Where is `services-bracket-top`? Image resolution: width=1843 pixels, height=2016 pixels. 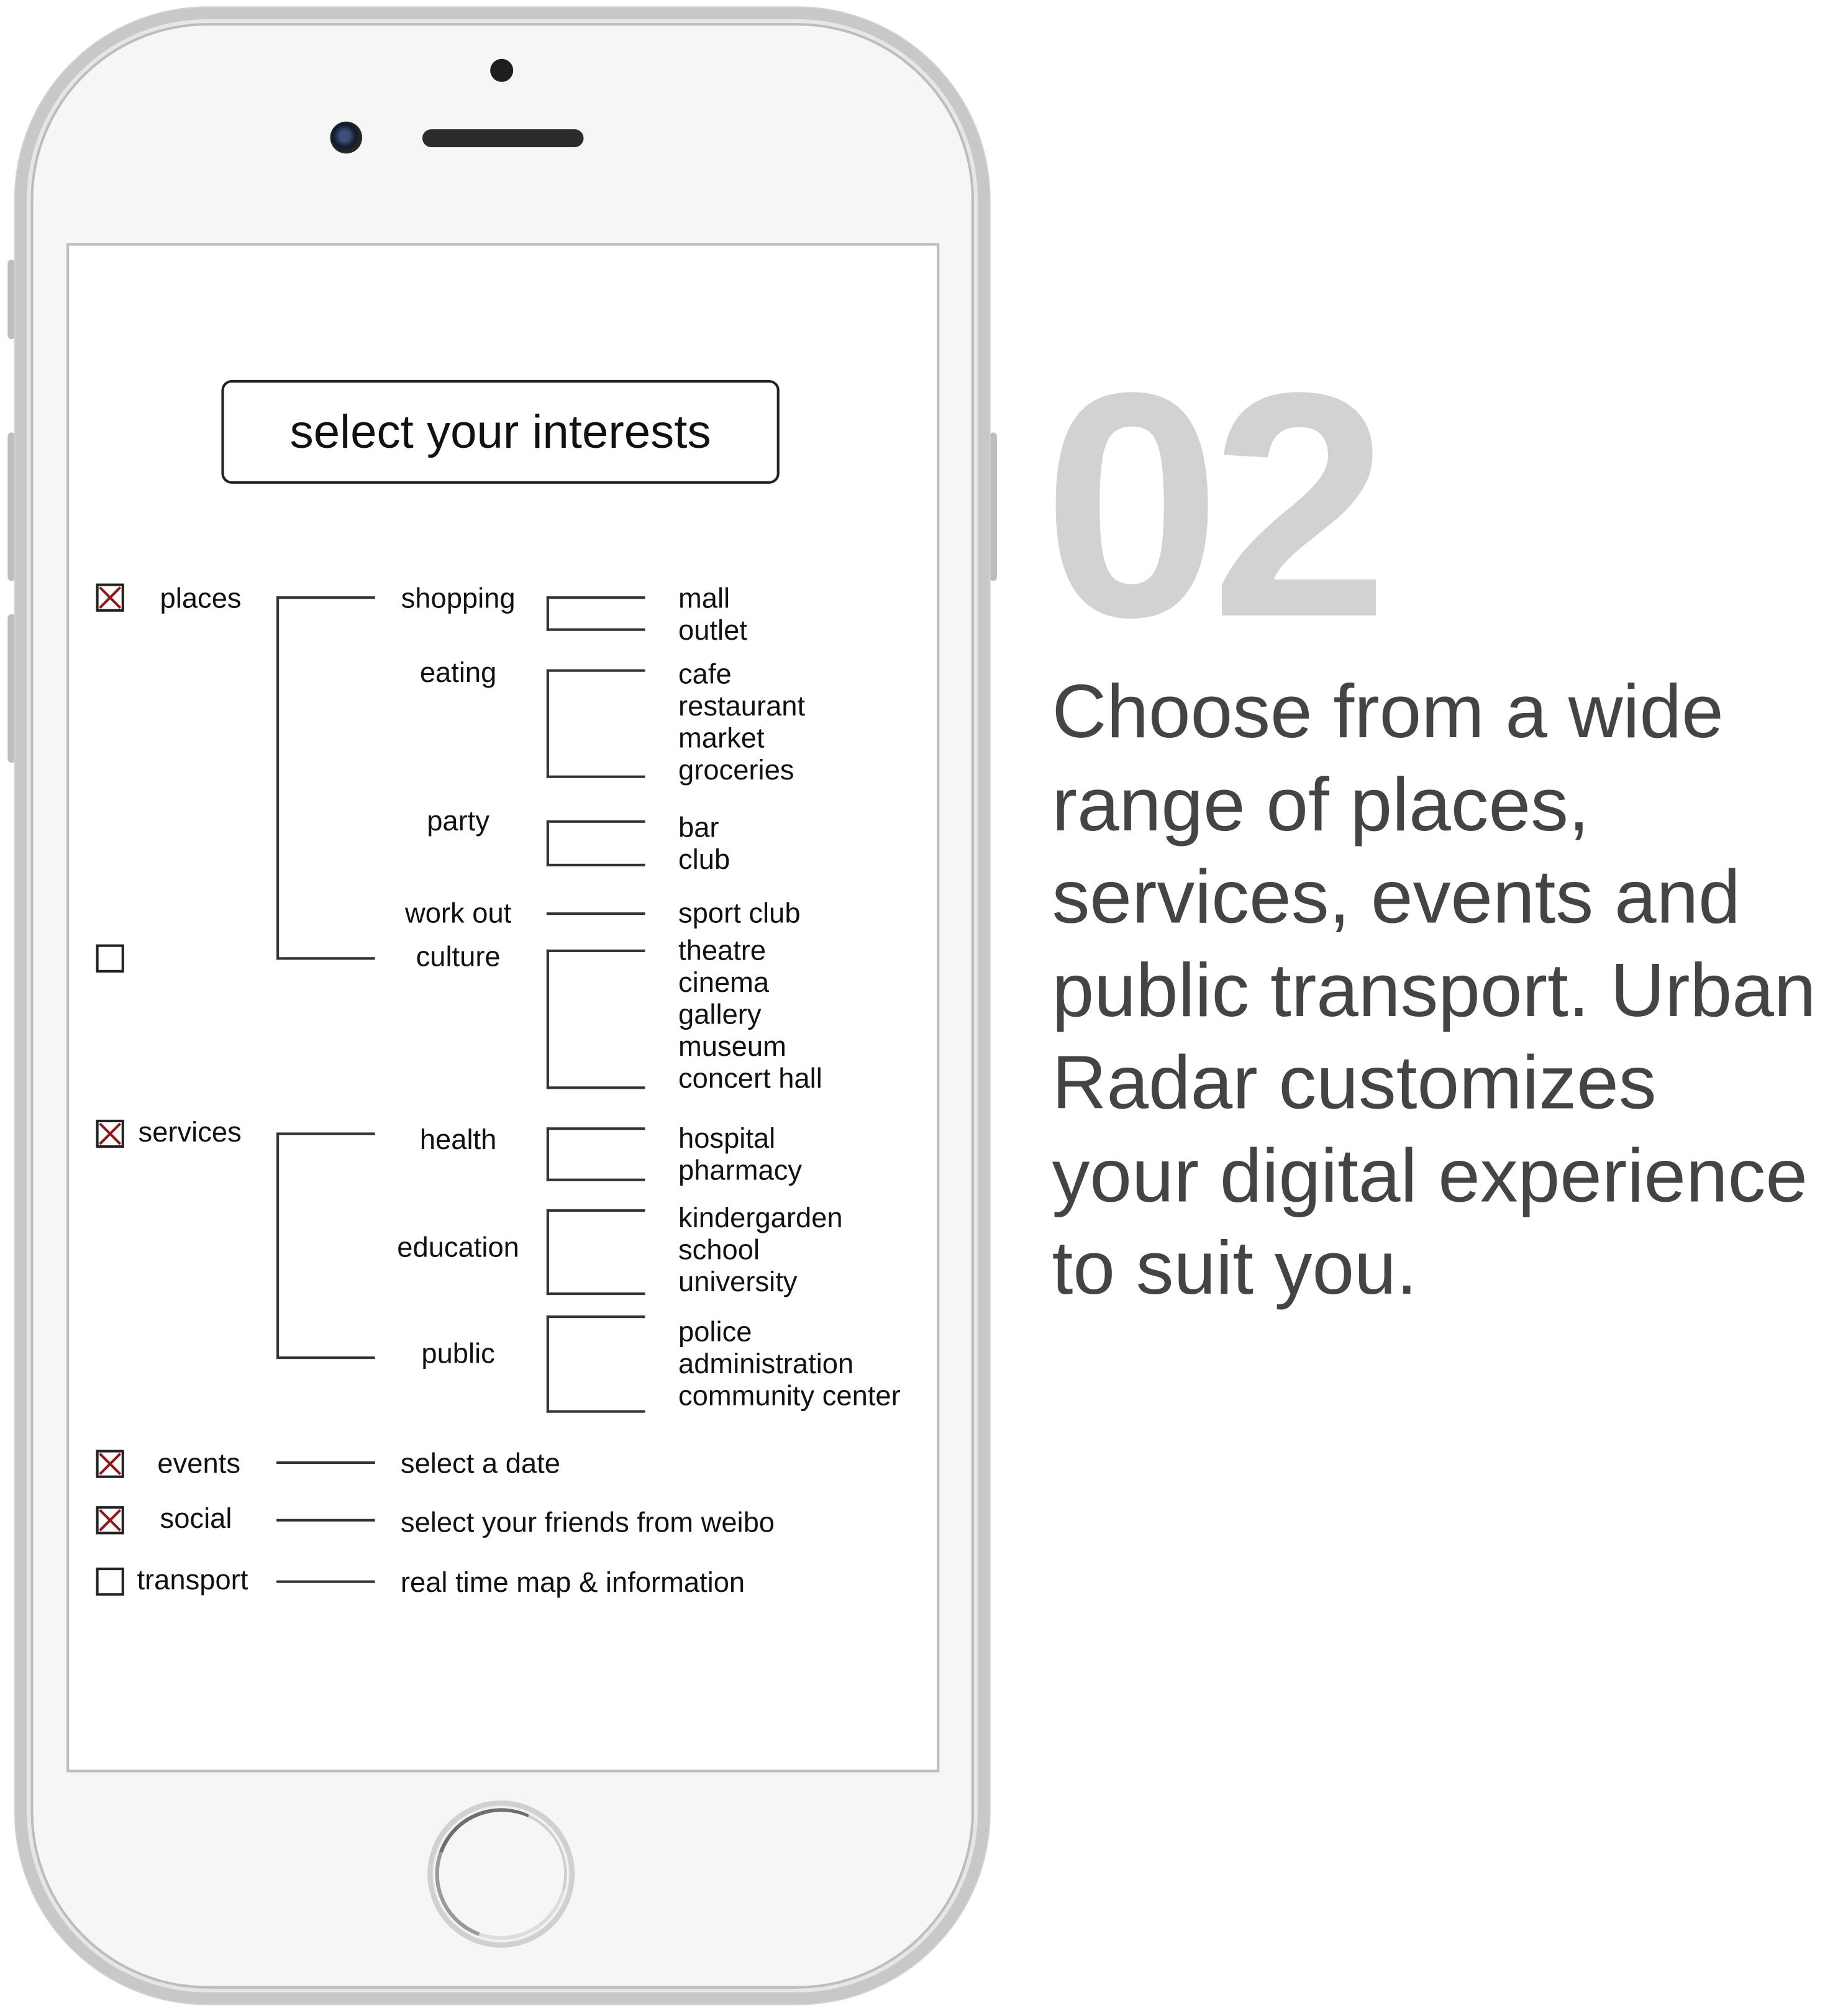 services-bracket-top is located at coordinates (325, 1133).